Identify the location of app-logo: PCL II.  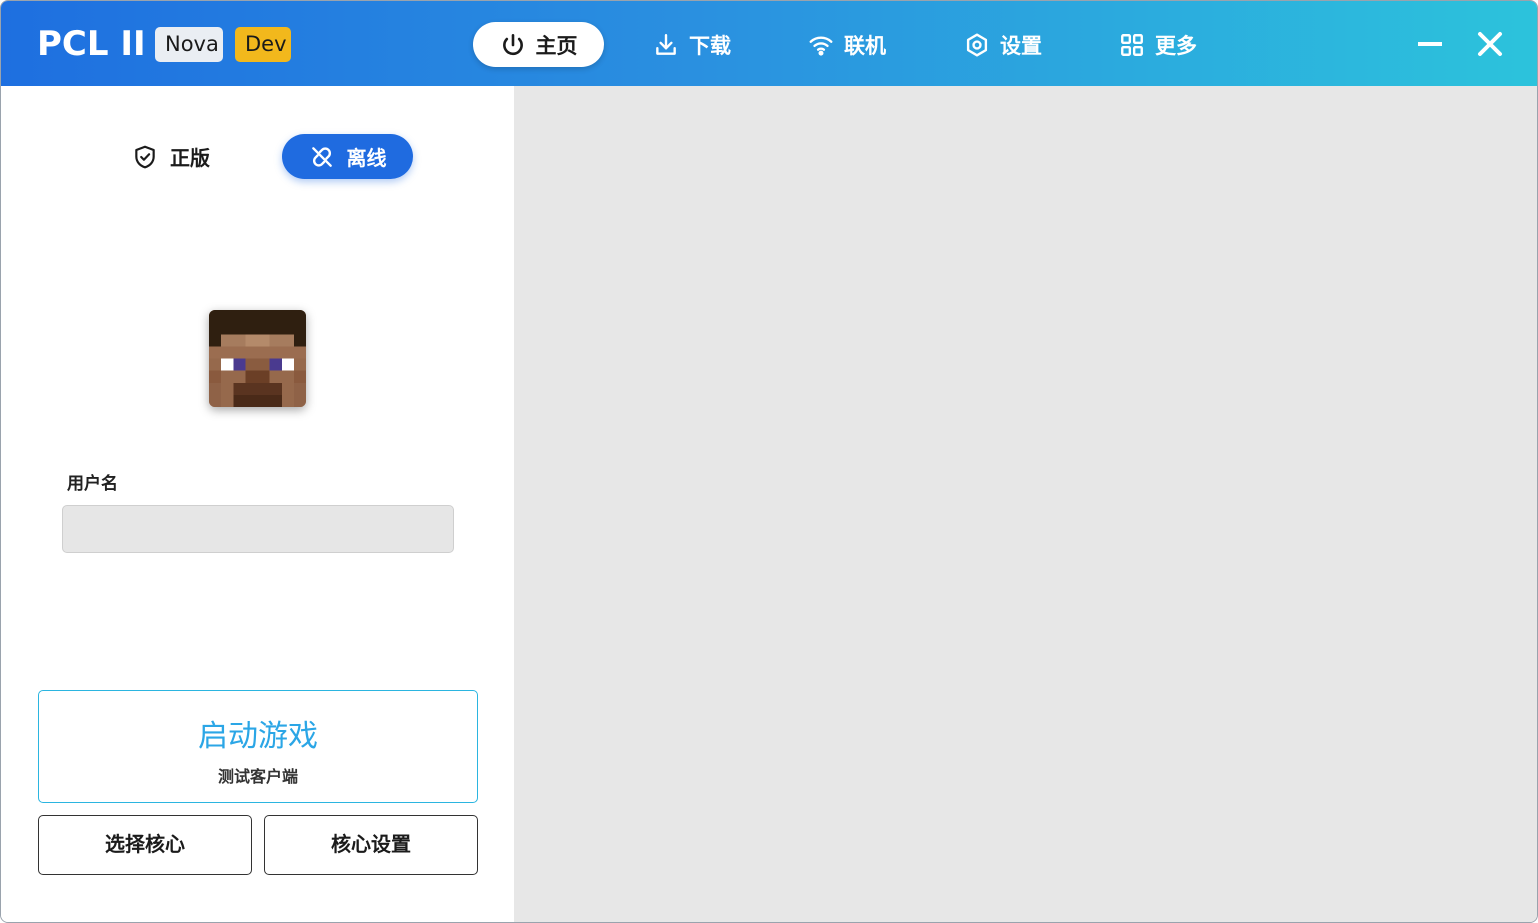
(91, 44).